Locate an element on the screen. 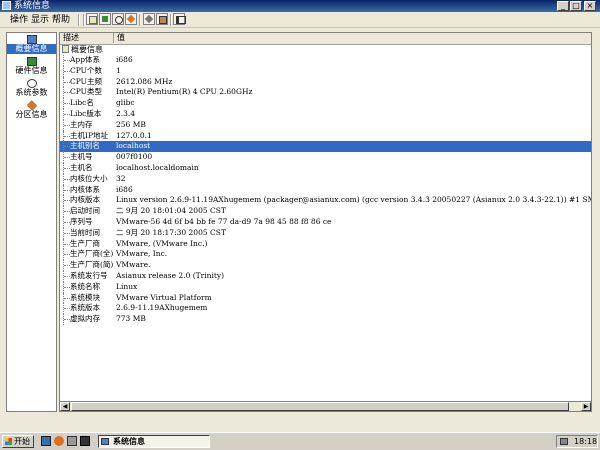 This screenshot has height=450, width=600. row-description: 系统版本 is located at coordinates (85, 308).